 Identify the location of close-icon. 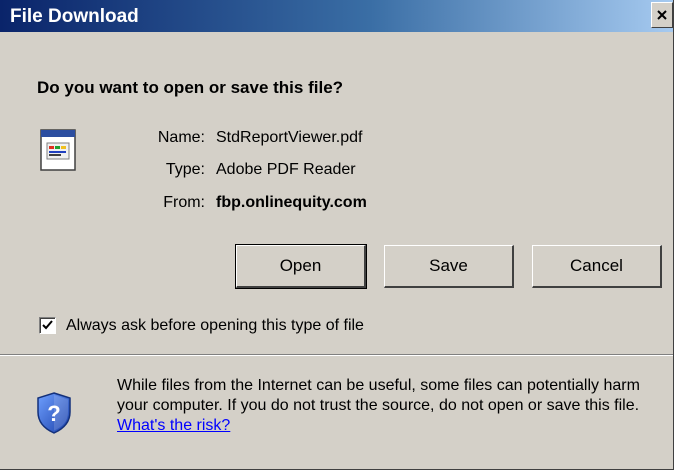
(662, 15).